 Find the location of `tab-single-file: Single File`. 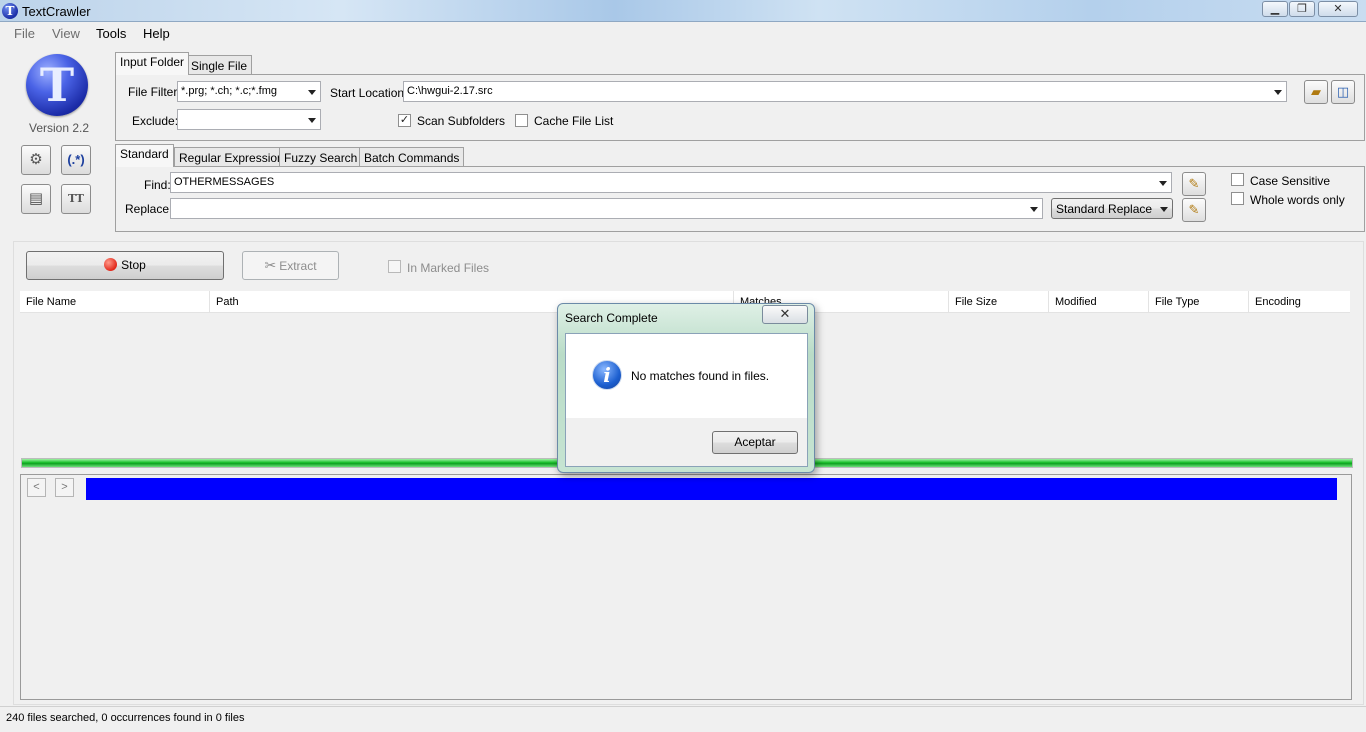

tab-single-file: Single File is located at coordinates (219, 65).